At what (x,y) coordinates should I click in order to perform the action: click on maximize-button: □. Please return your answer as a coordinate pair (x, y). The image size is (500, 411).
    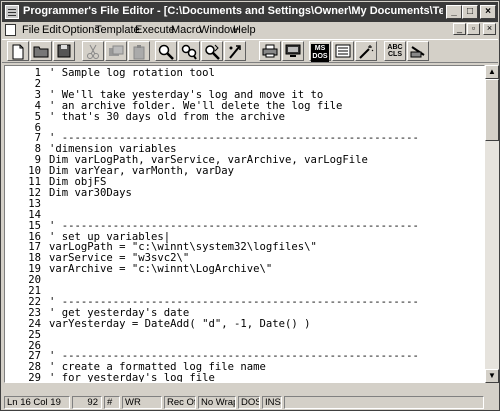
    Looking at the image, I should click on (470, 12).